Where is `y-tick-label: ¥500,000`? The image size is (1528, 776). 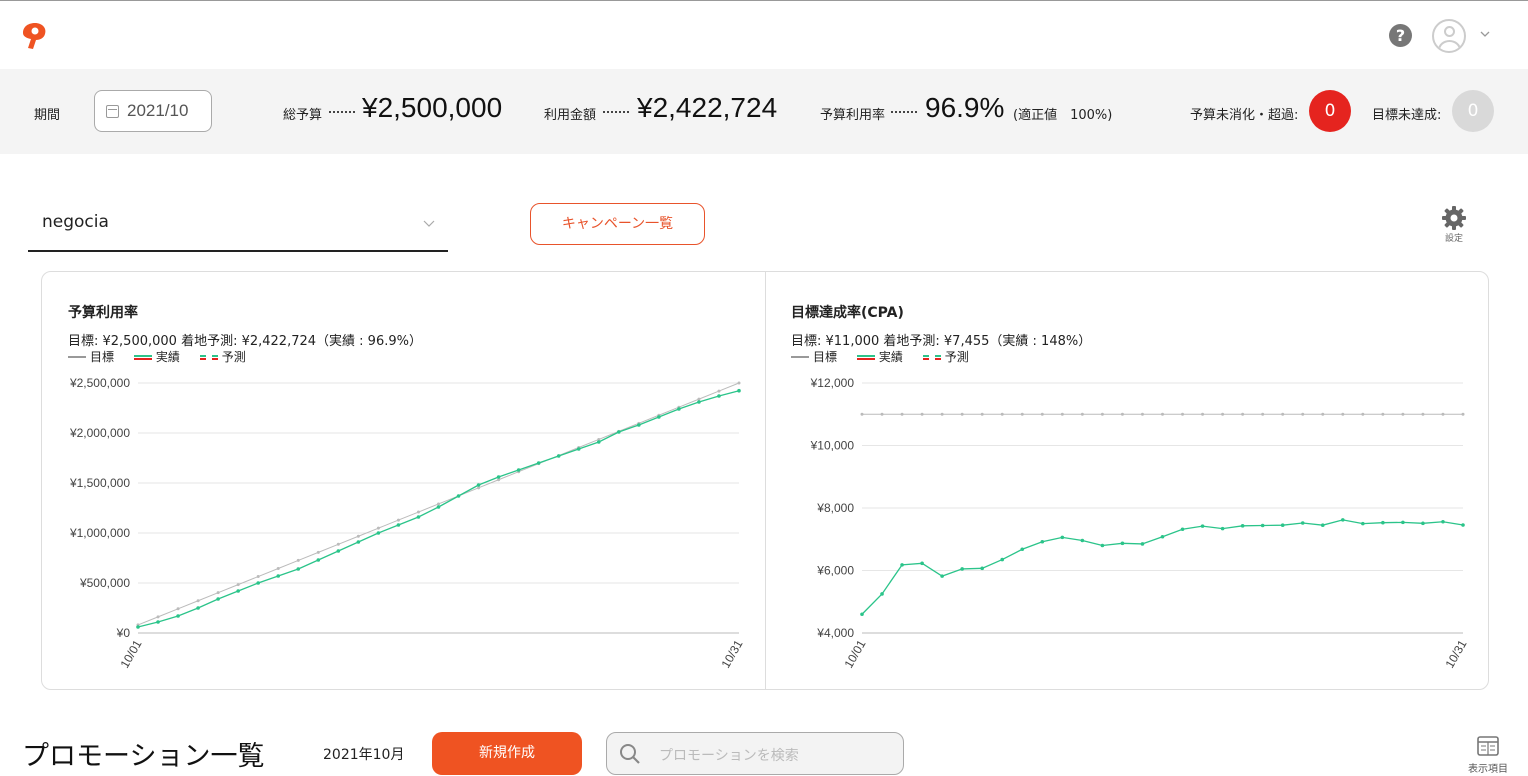
y-tick-label: ¥500,000 is located at coordinates (104, 583).